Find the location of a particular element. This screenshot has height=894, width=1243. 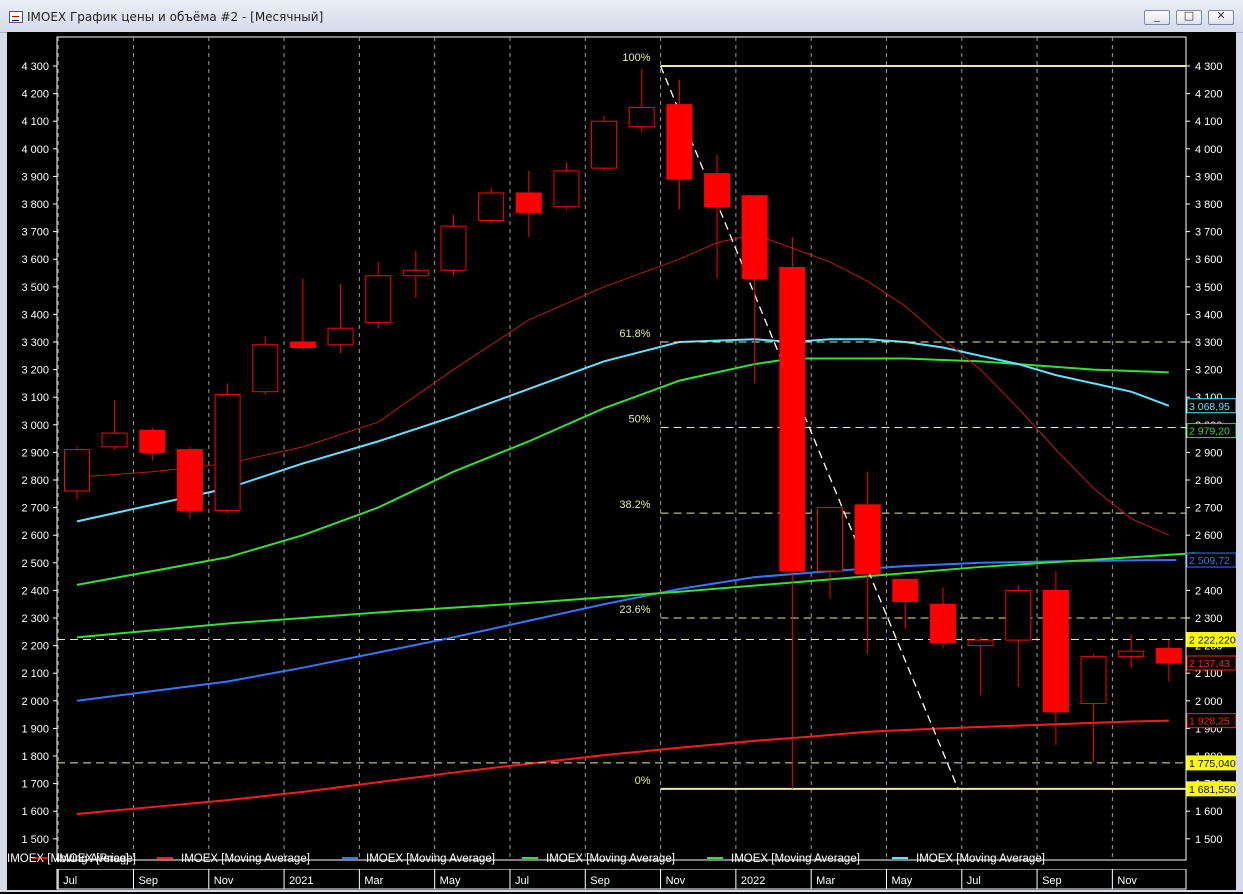

y-tick-label-right: 2 400 is located at coordinates (1209, 591).